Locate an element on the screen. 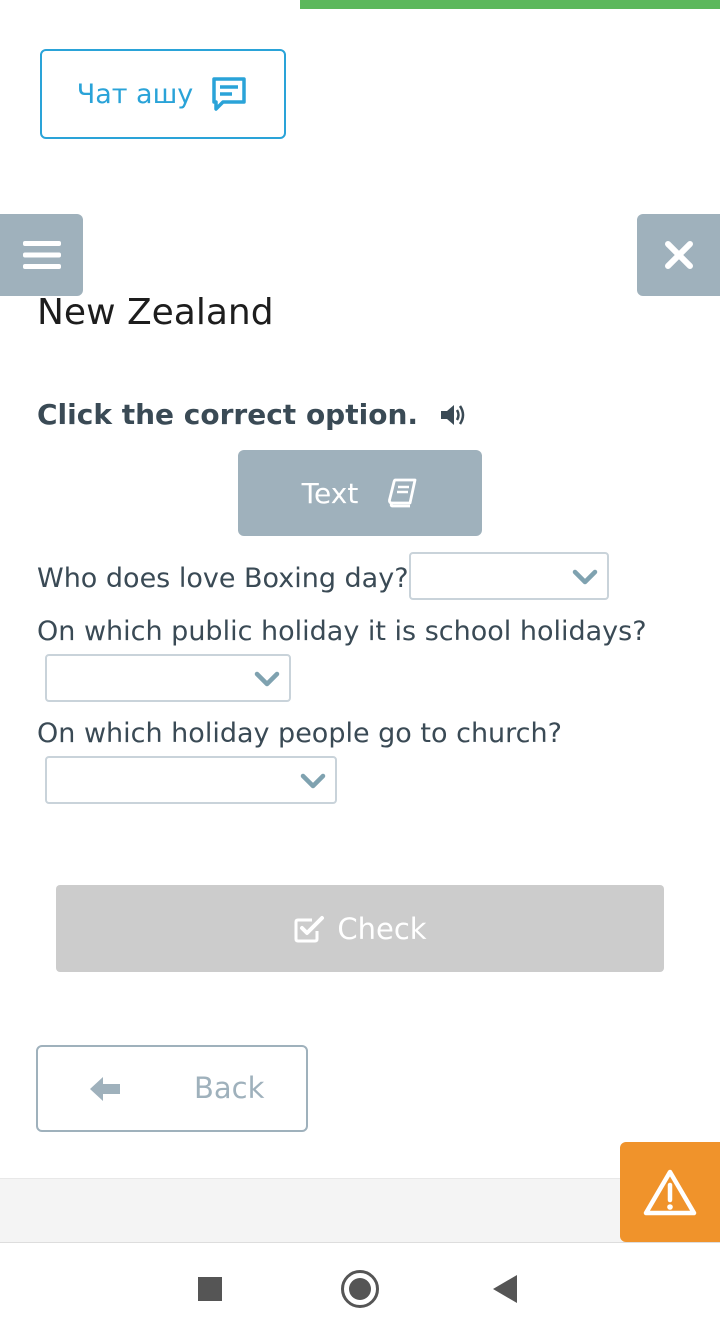  home-icon is located at coordinates (360, 1289).